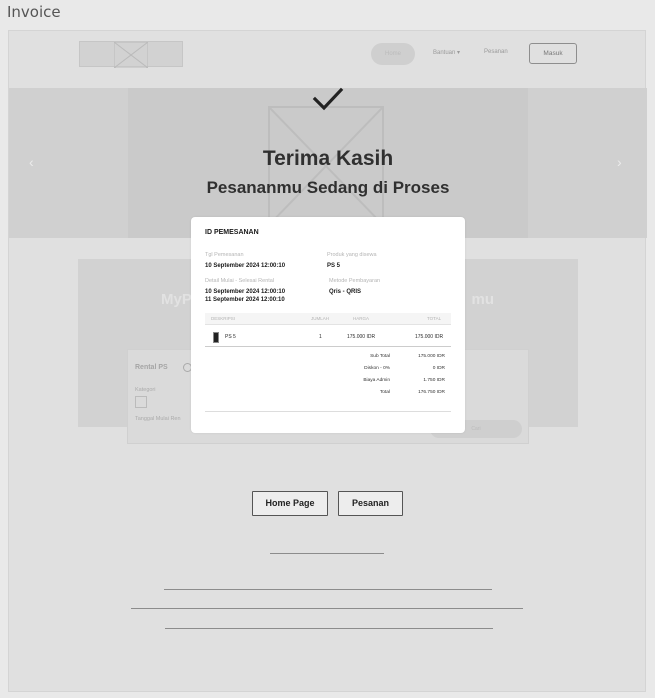  What do you see at coordinates (151, 367) in the screenshot?
I see `rental-form-title: Rental PS` at bounding box center [151, 367].